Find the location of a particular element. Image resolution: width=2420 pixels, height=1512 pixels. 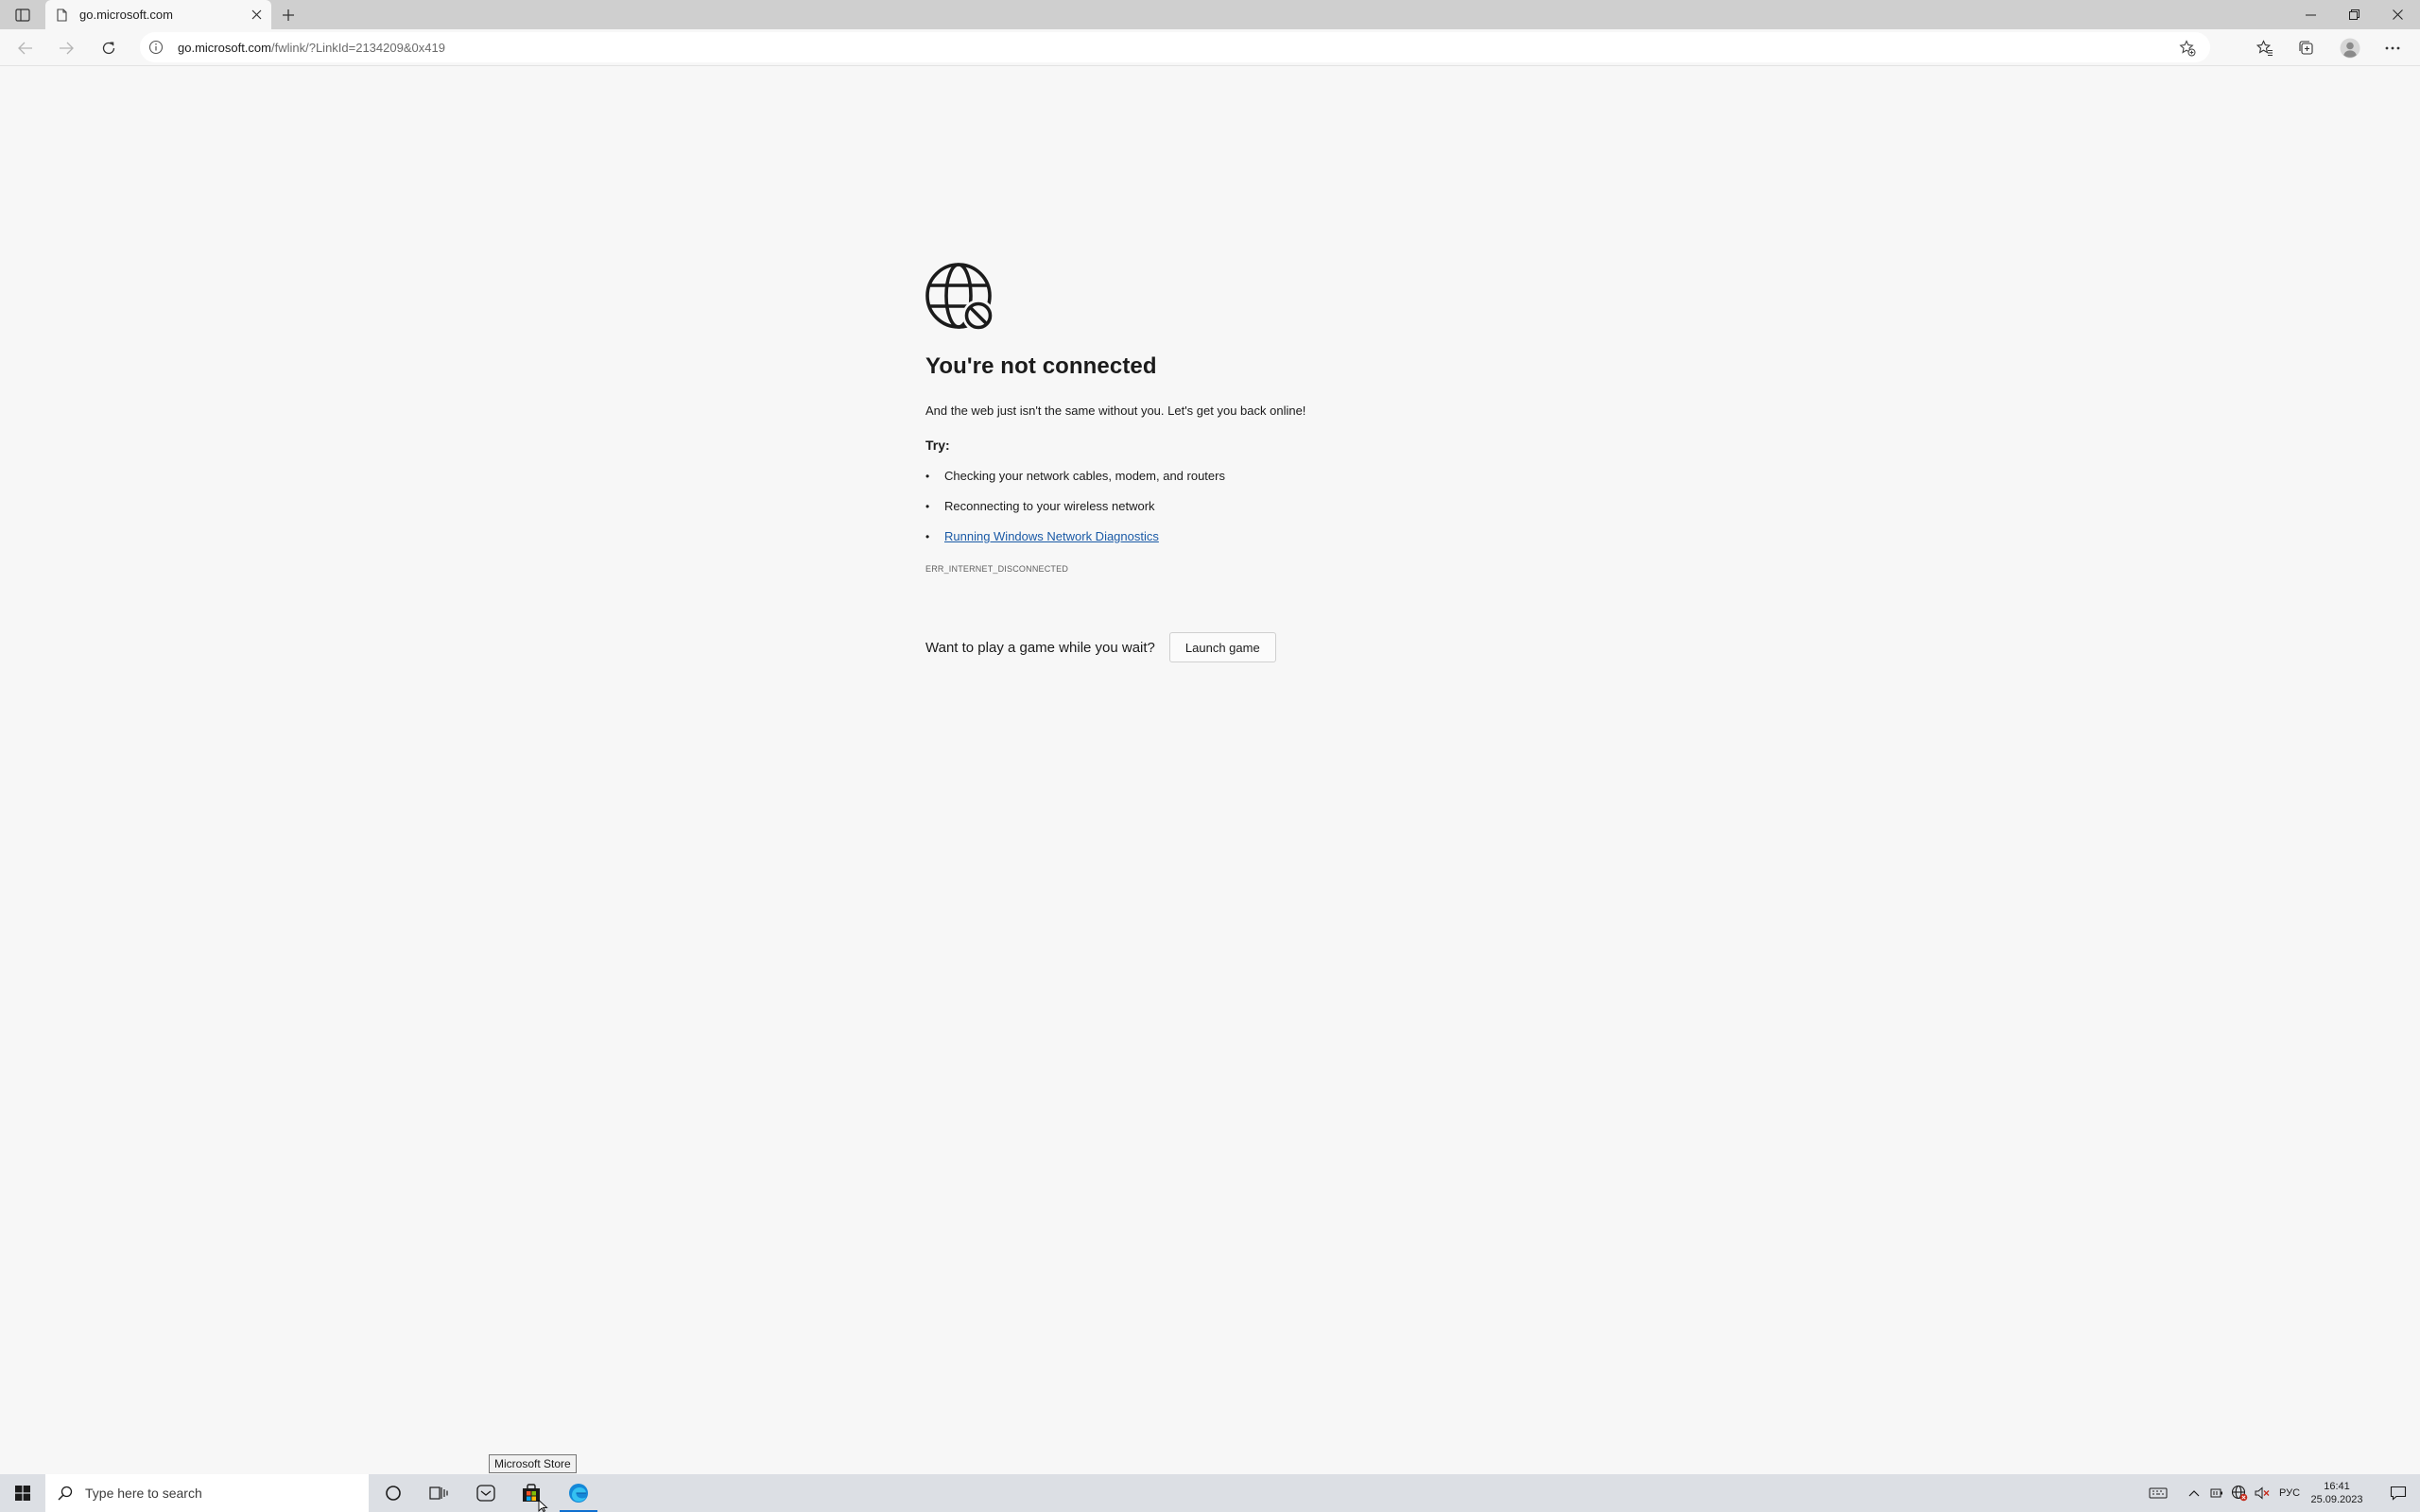

favorites-icon is located at coordinates (2264, 48).